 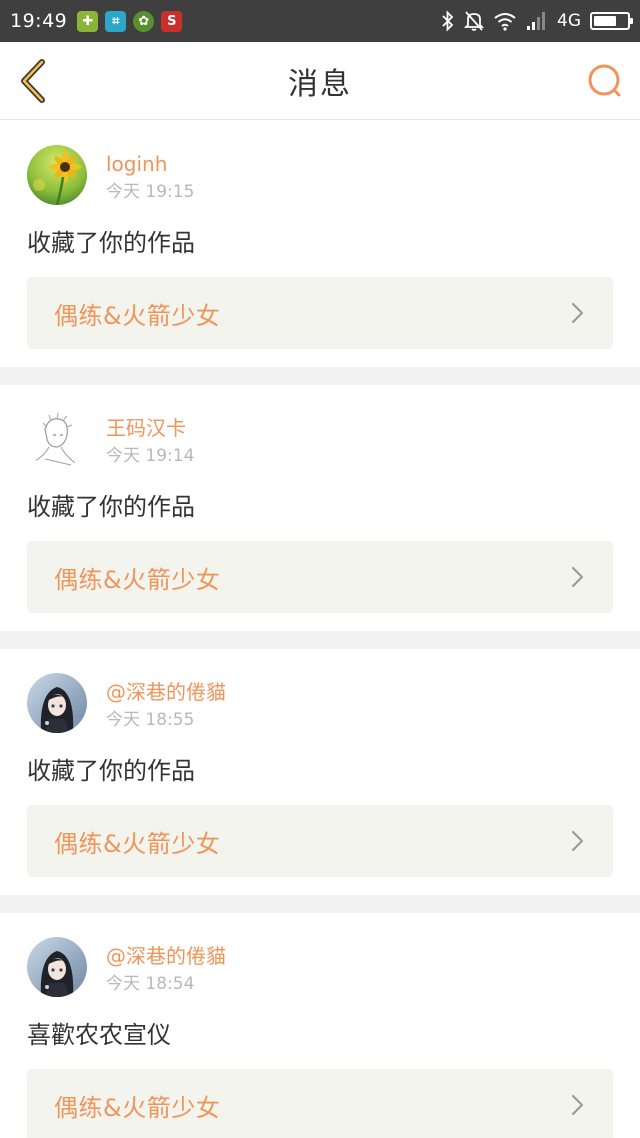 What do you see at coordinates (150, 428) in the screenshot?
I see `username: 王码汉卡` at bounding box center [150, 428].